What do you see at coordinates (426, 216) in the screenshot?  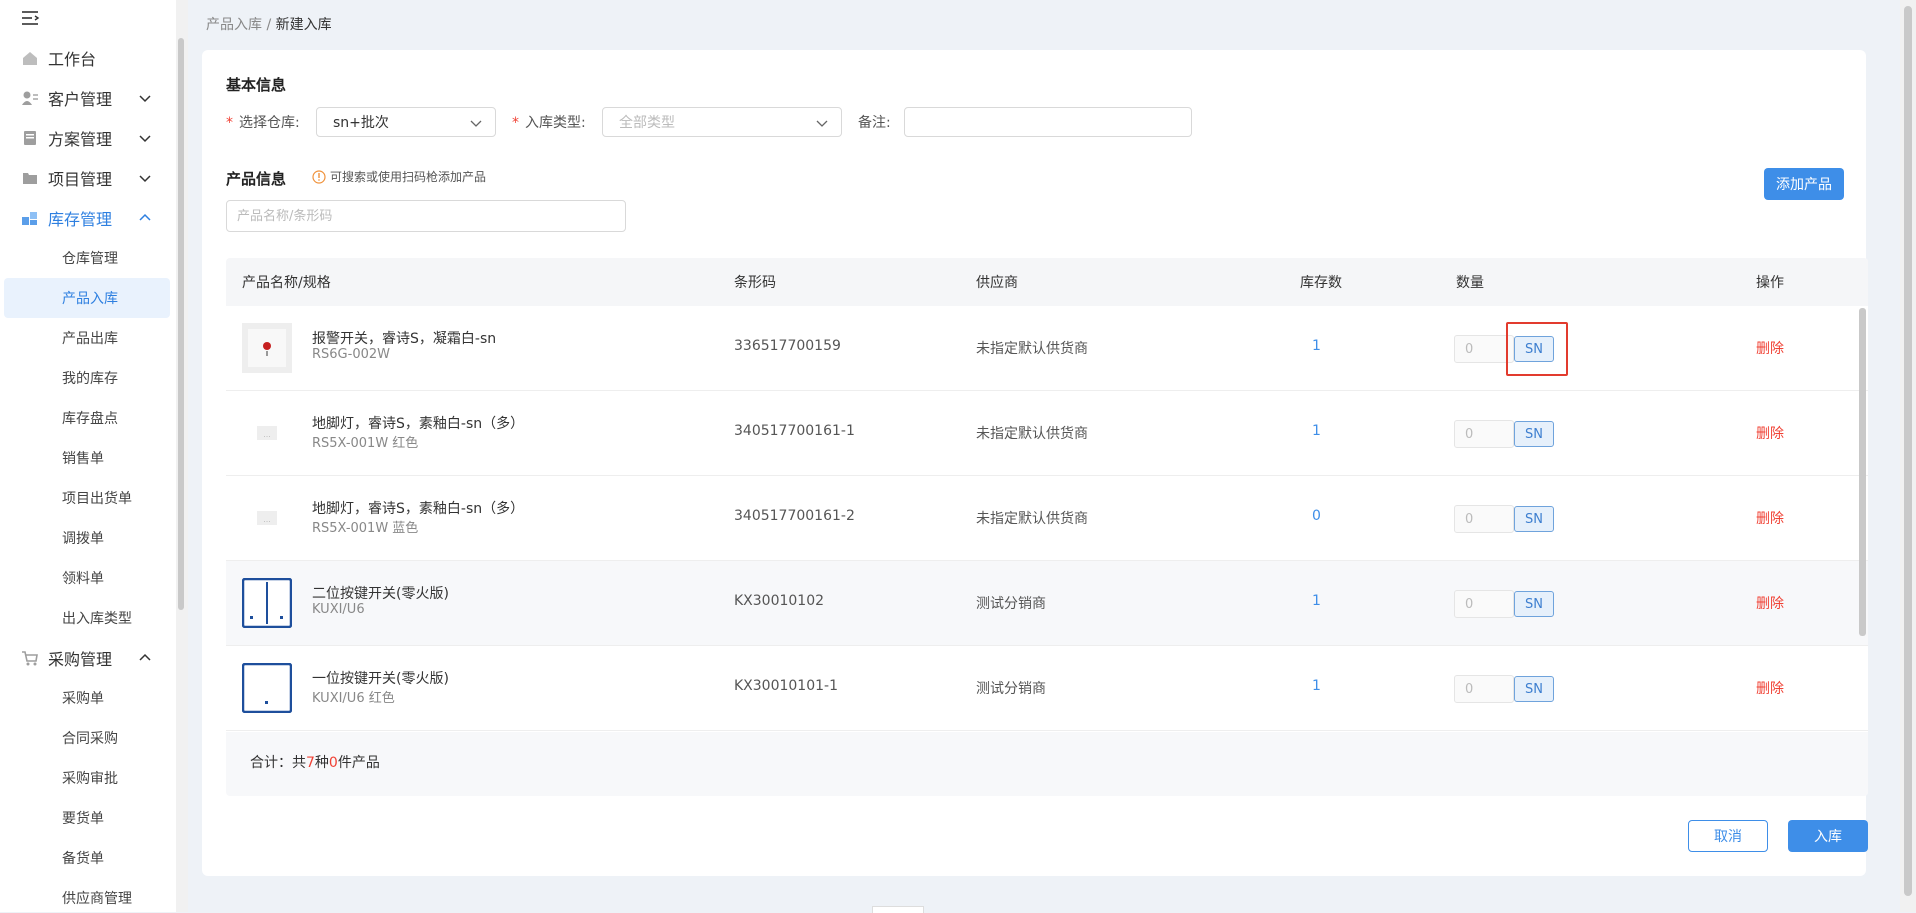 I see `product-search-input` at bounding box center [426, 216].